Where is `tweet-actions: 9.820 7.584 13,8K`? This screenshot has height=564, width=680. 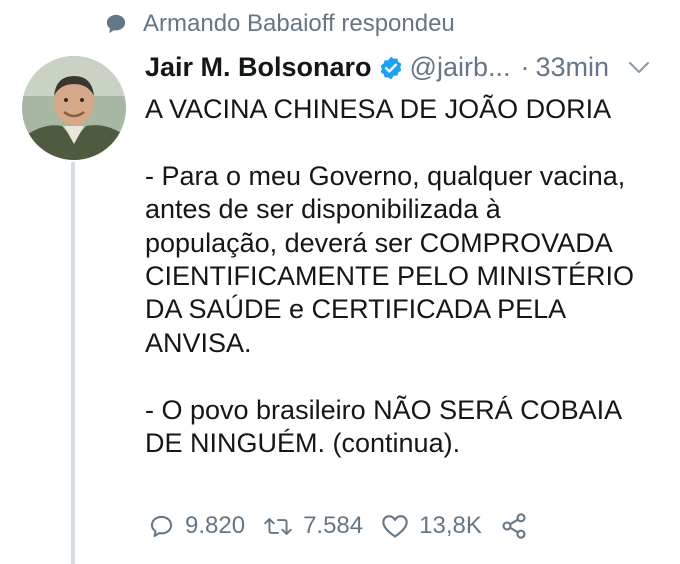
tweet-actions: 9.820 7.584 13,8K is located at coordinates (338, 526).